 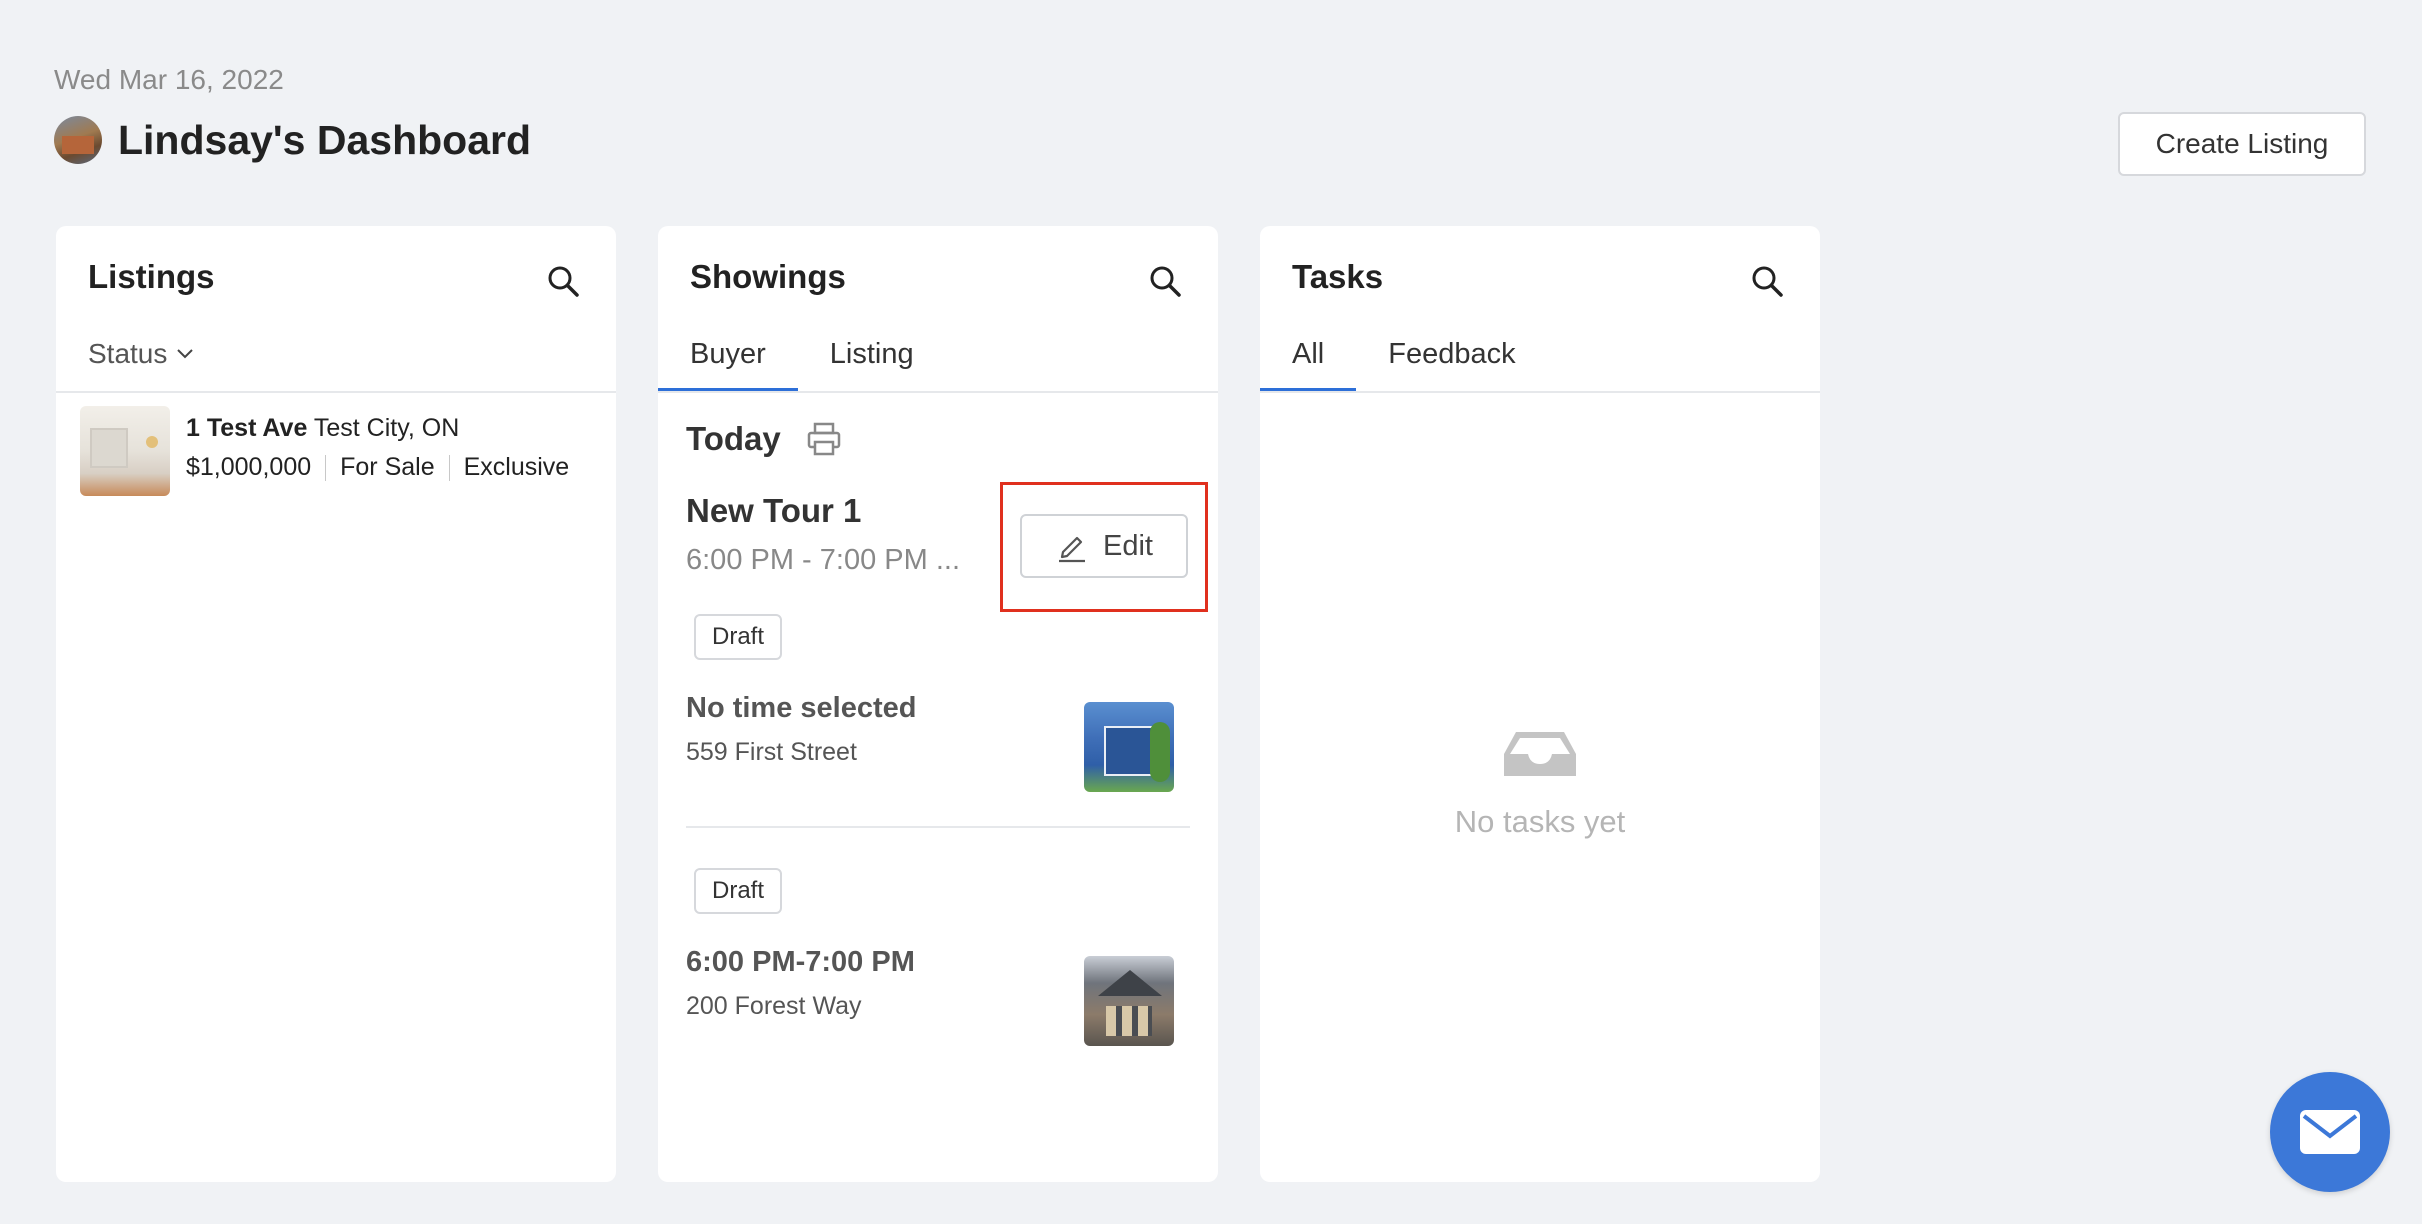 What do you see at coordinates (768, 276) in the screenshot?
I see `showings-title: Showings` at bounding box center [768, 276].